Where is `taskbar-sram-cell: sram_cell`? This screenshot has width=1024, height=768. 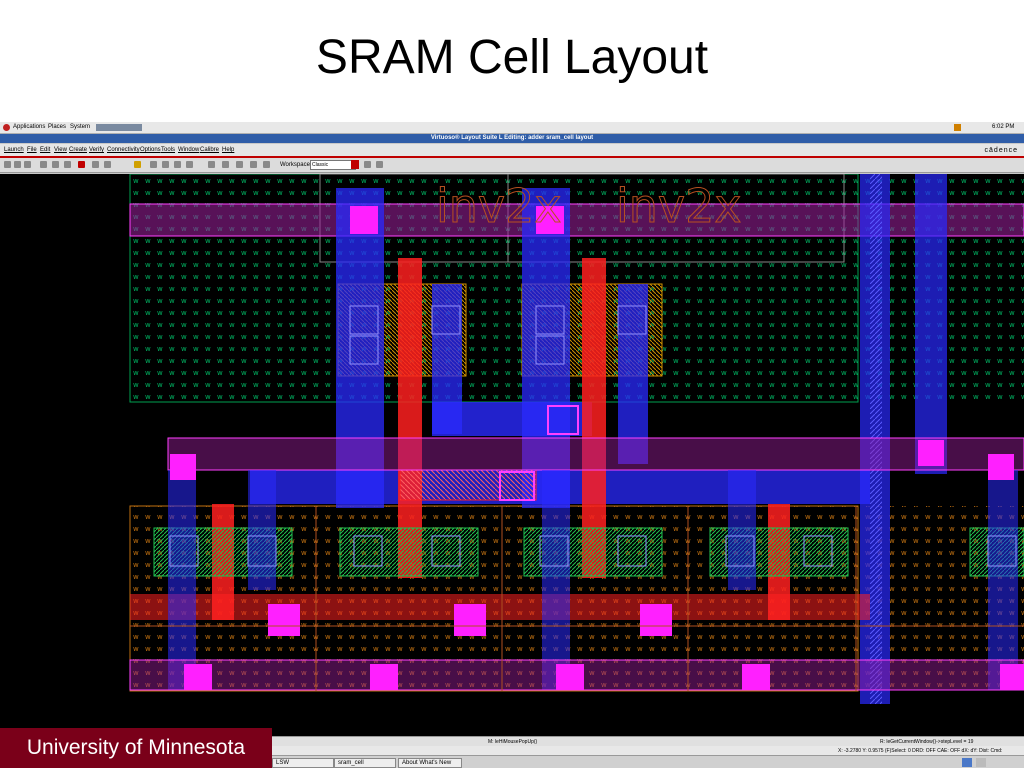
taskbar-sram-cell: sram_cell is located at coordinates (365, 763).